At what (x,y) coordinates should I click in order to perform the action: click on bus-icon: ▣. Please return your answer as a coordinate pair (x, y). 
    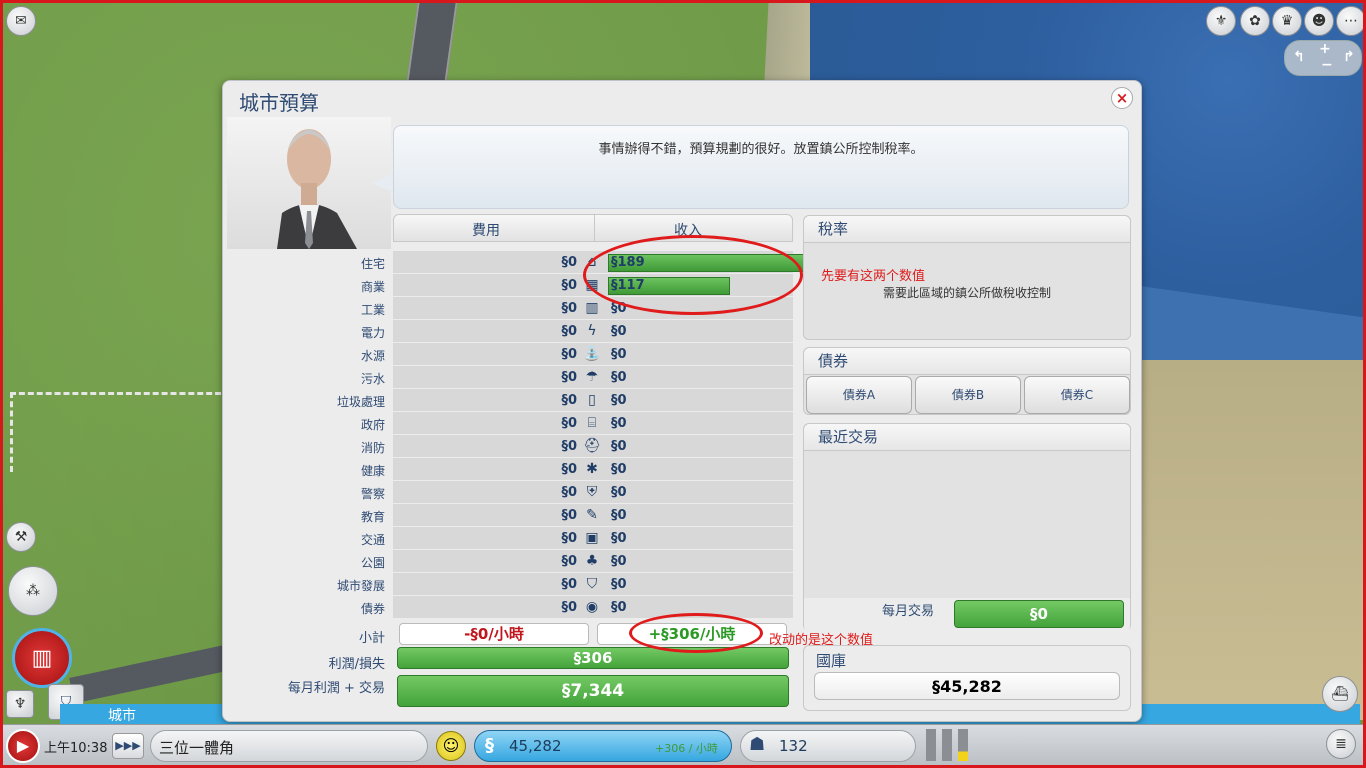
    Looking at the image, I should click on (592, 538).